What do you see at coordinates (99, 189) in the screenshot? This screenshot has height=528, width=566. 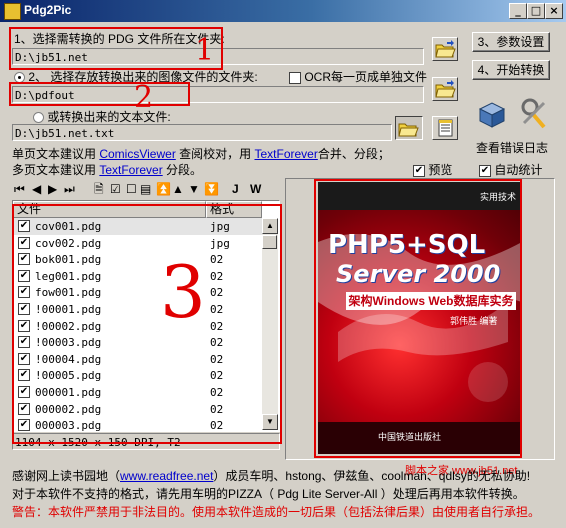 I see `page-icon: 🗎` at bounding box center [99, 189].